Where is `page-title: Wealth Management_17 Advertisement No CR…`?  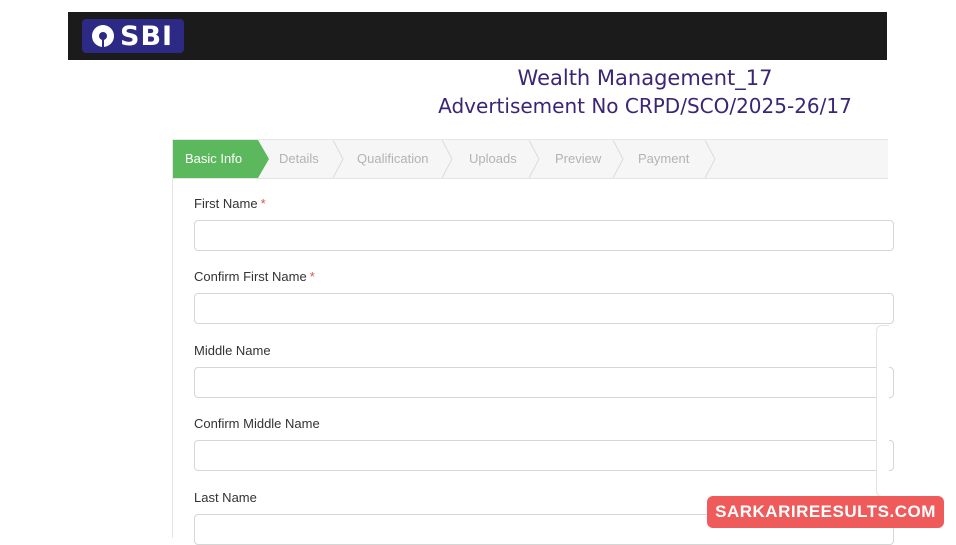 page-title: Wealth Management_17 Advertisement No CR… is located at coordinates (645, 92).